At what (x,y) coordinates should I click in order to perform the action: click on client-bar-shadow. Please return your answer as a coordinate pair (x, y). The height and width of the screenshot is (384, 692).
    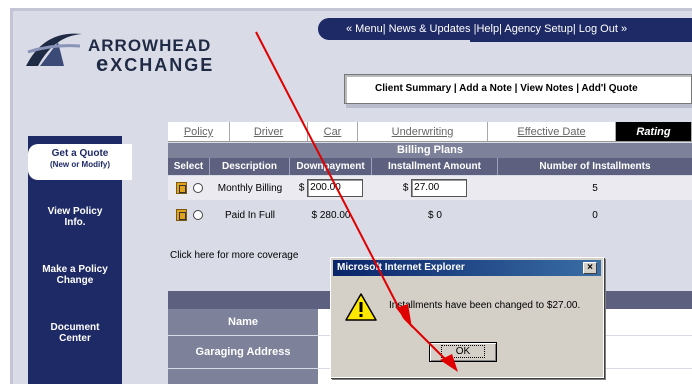
    Looking at the image, I should click on (519, 106).